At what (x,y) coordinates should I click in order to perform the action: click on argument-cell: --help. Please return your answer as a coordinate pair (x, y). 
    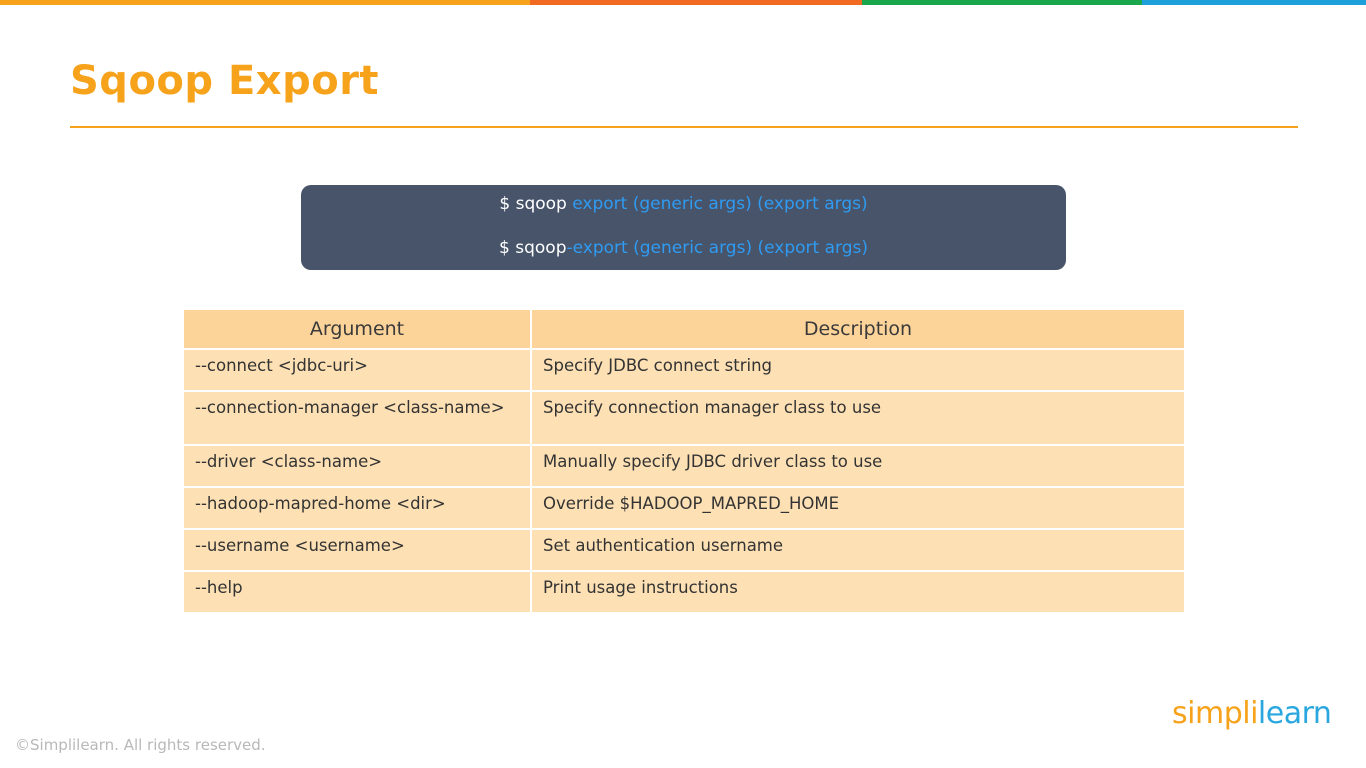
    Looking at the image, I should click on (357, 592).